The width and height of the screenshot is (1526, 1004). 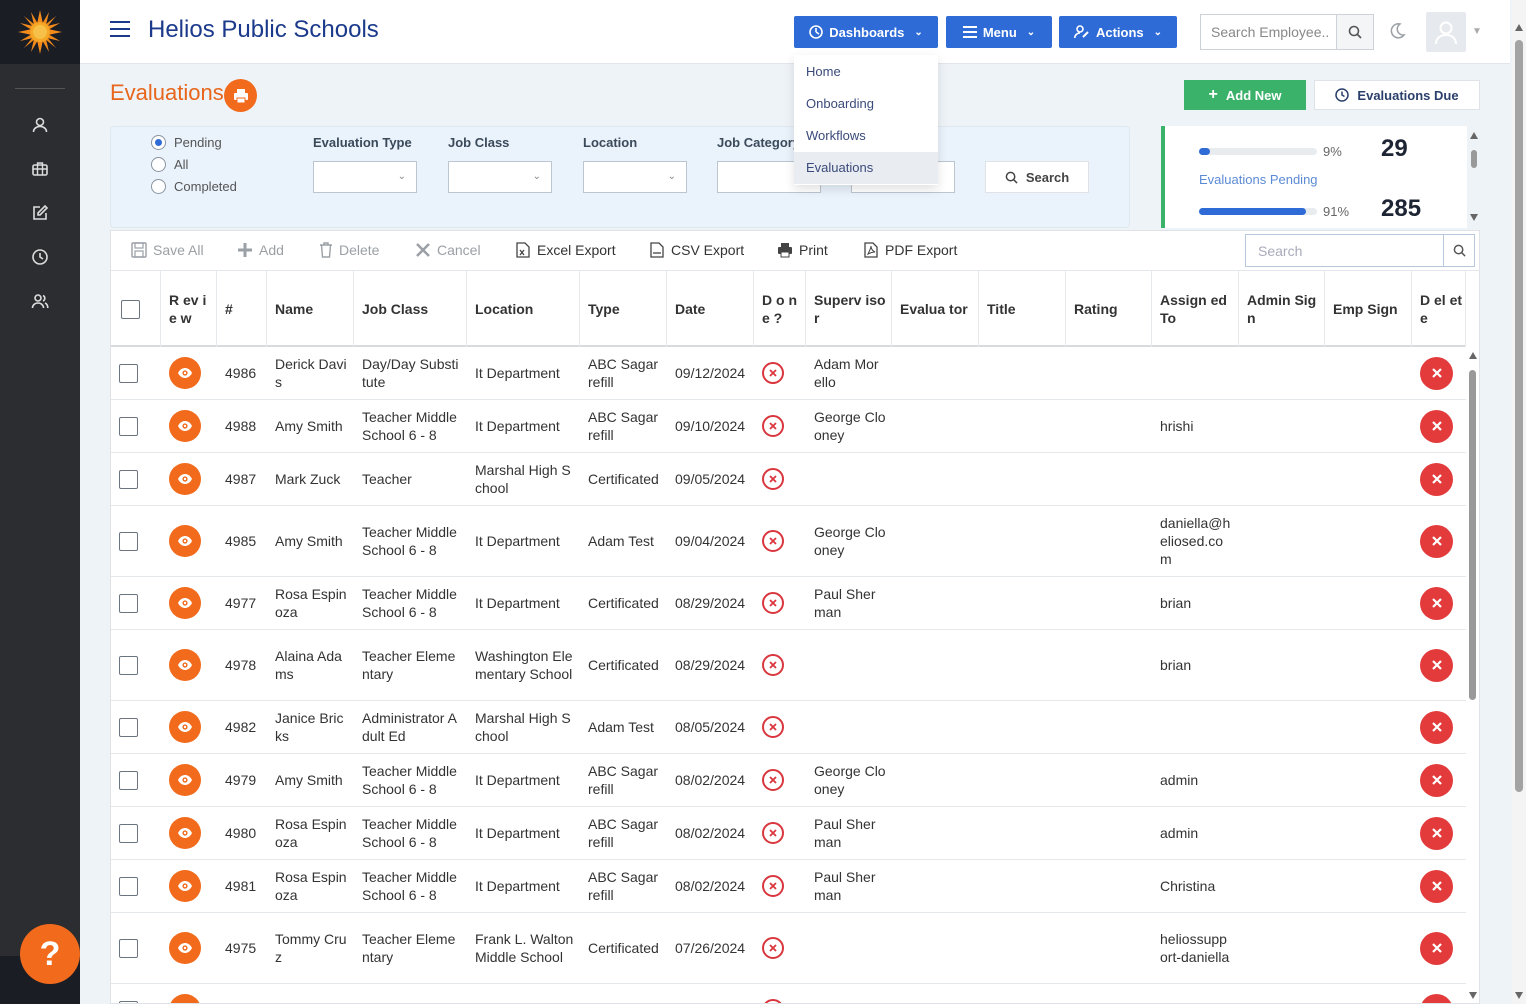 I want to click on rail-employee, so click(x=40, y=125).